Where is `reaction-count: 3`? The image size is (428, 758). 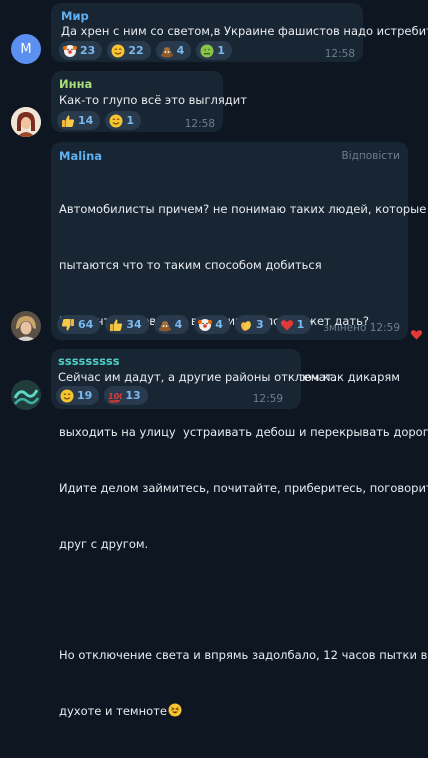 reaction-count: 3 is located at coordinates (259, 324).